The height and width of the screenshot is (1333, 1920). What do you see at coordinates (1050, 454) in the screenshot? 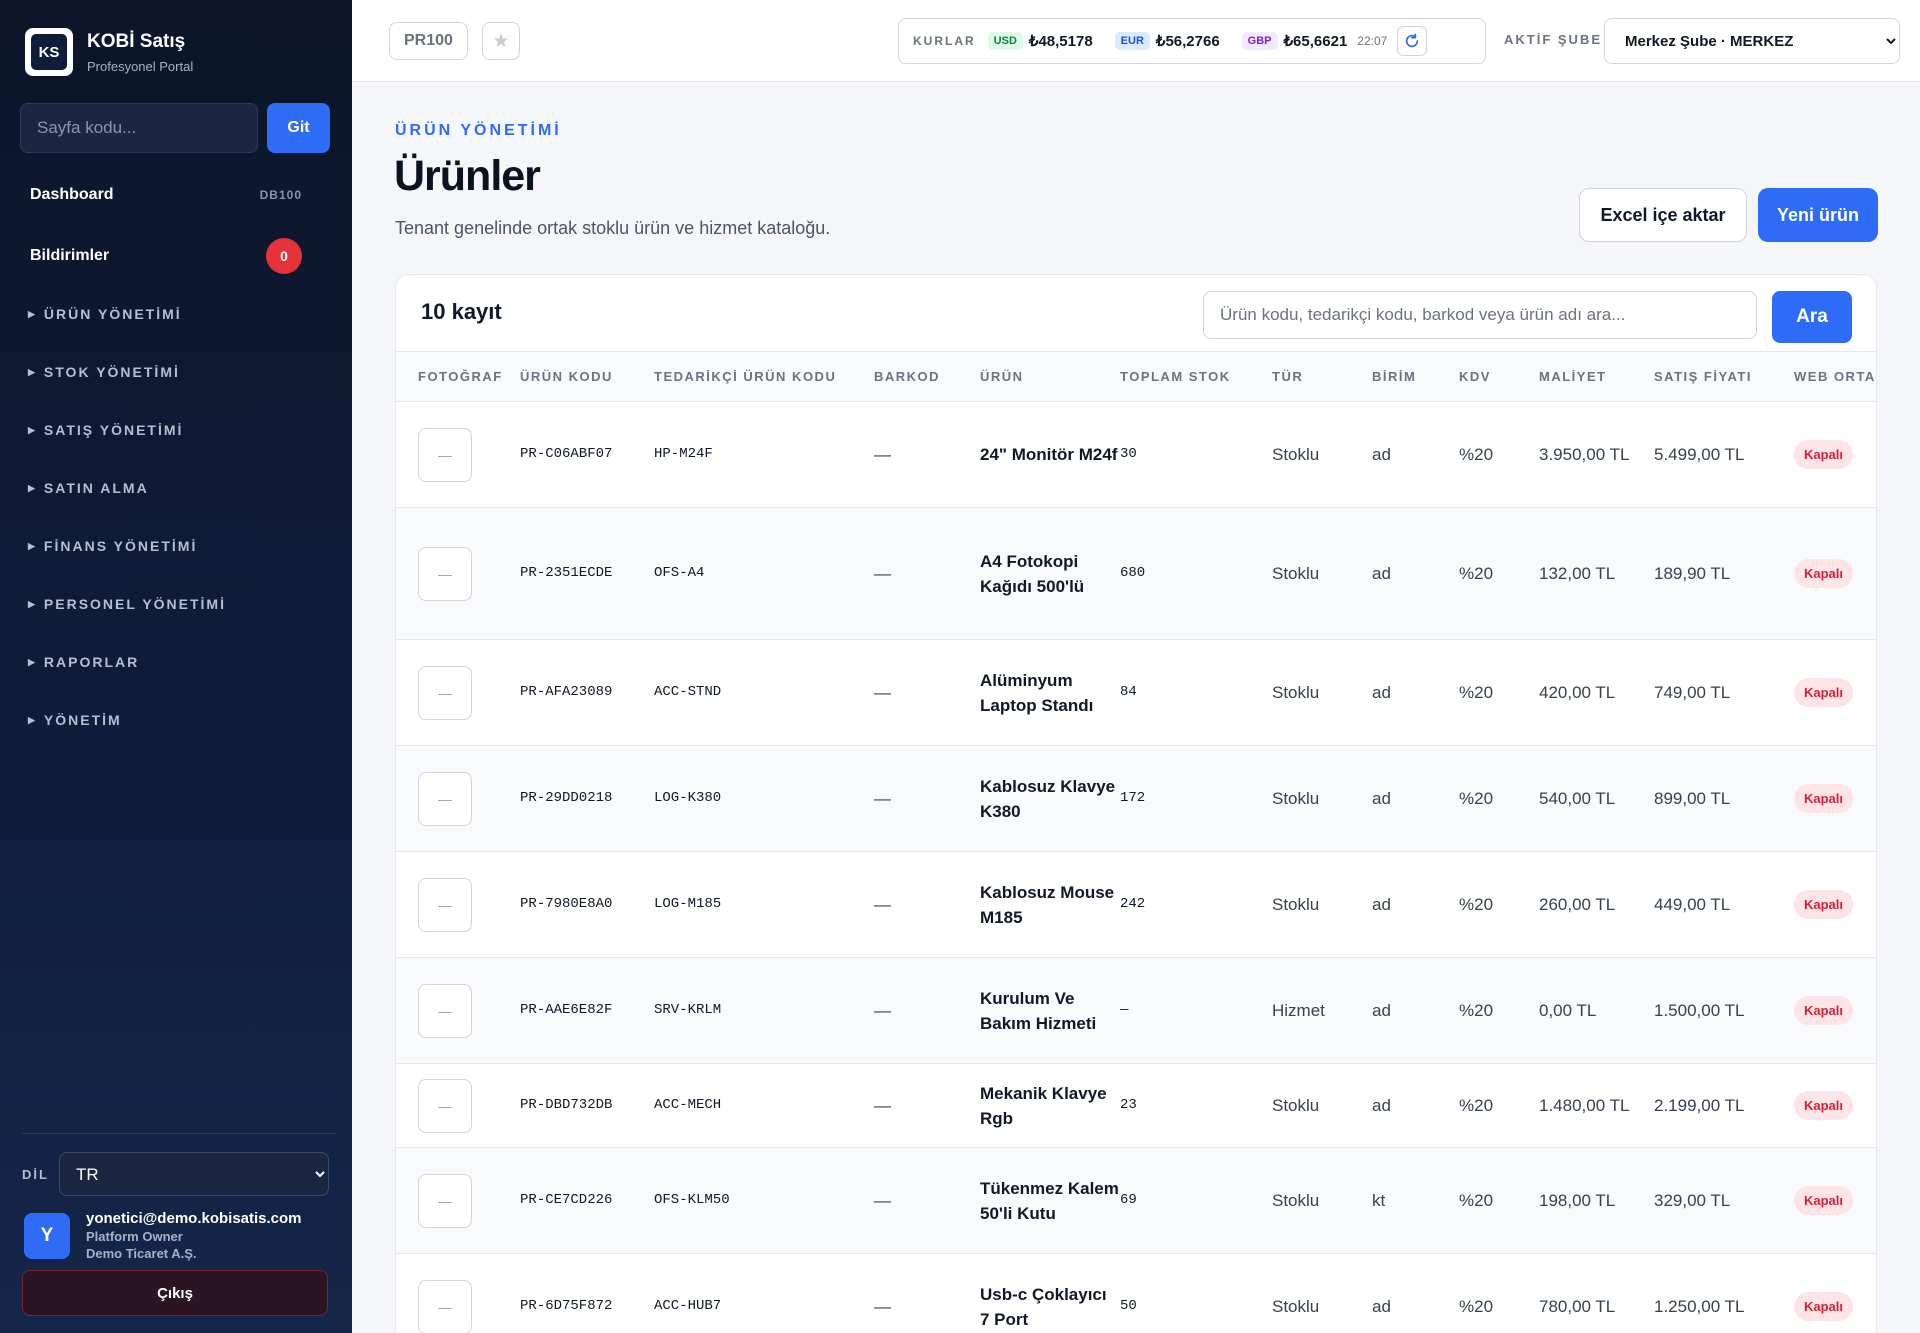
I see `product-name-cell: 24" Monitör M24f` at bounding box center [1050, 454].